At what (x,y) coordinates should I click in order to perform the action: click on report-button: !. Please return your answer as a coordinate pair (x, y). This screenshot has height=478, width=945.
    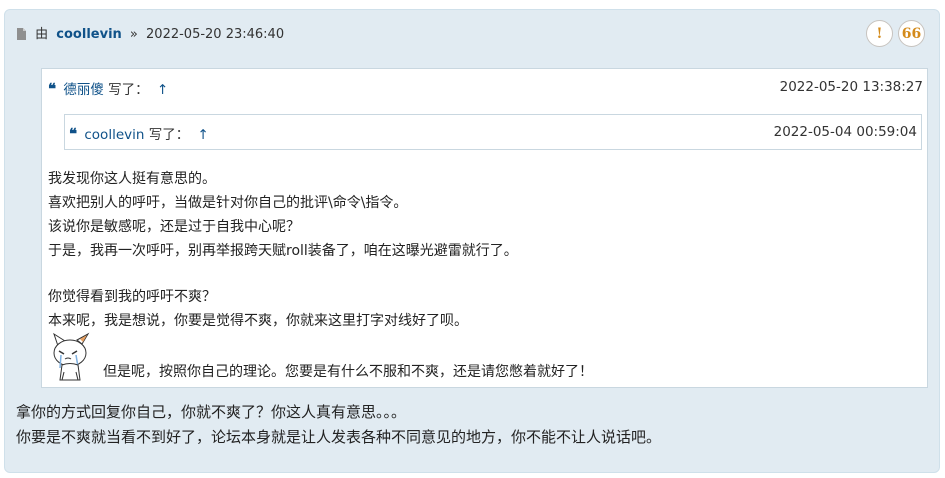
    Looking at the image, I should click on (879, 33).